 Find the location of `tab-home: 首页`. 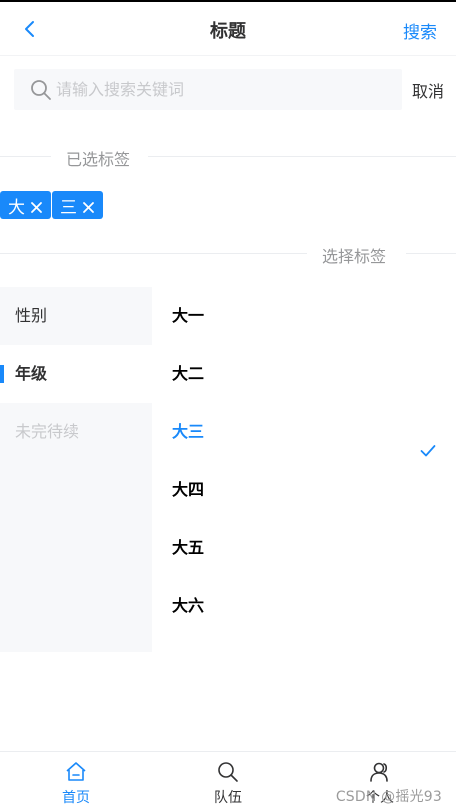

tab-home: 首页 is located at coordinates (76, 781).